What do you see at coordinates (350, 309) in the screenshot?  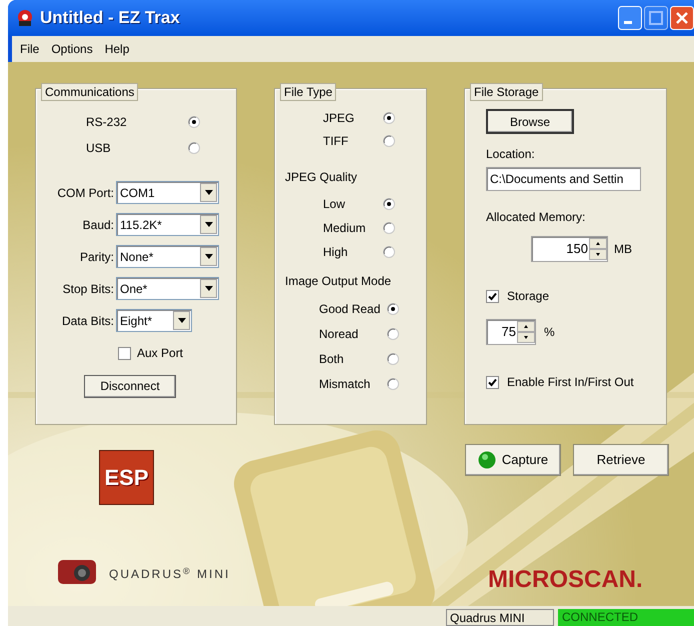 I see `option-label: Good Read` at bounding box center [350, 309].